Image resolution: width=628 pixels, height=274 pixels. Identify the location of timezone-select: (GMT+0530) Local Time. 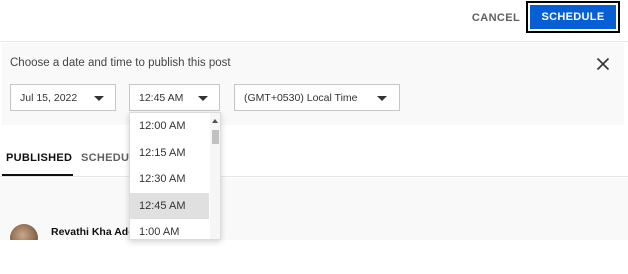
(317, 97).